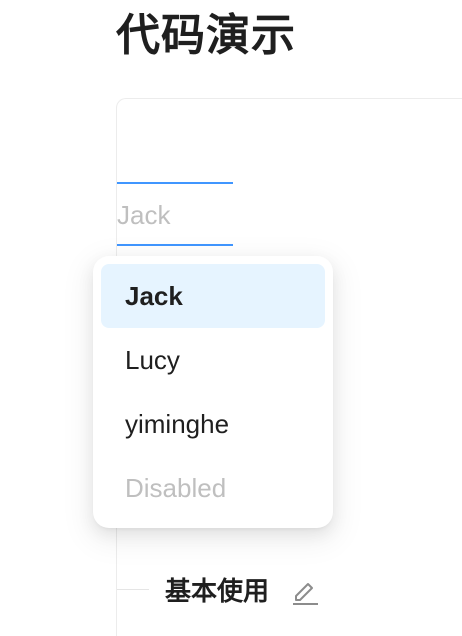 The height and width of the screenshot is (636, 462). I want to click on select-option-jack: Jack, so click(213, 296).